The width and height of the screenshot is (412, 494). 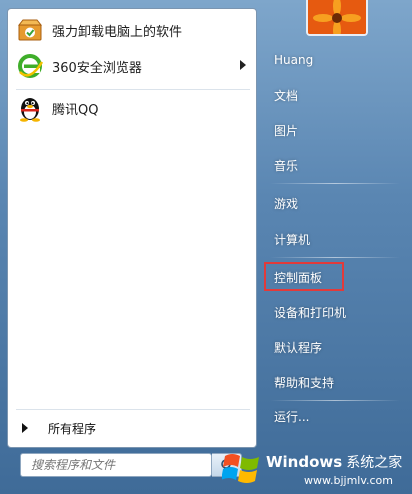 What do you see at coordinates (75, 110) in the screenshot?
I see `app-label: 腾讯QQ` at bounding box center [75, 110].